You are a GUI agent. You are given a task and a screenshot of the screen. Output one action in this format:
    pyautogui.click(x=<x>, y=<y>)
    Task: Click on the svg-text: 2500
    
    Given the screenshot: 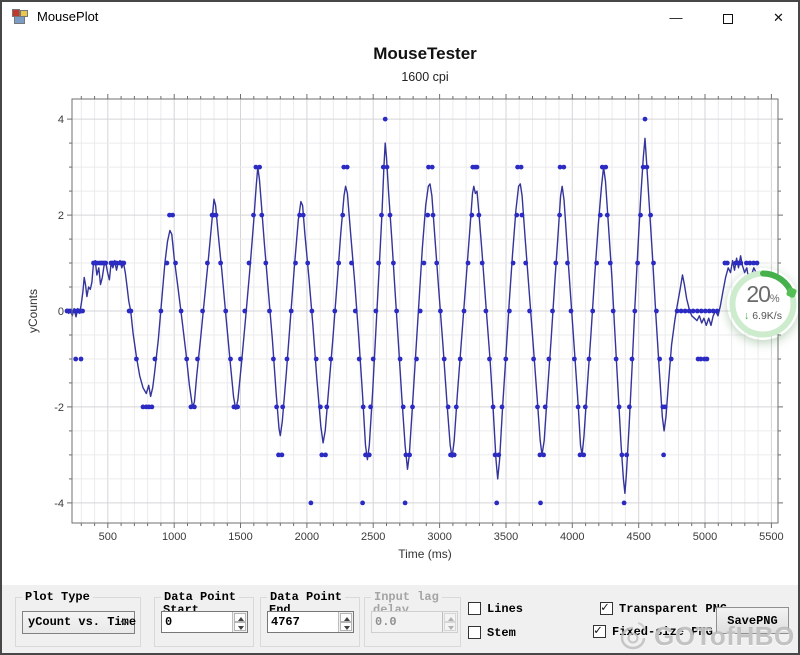 What is the action you would take?
    pyautogui.click(x=373, y=537)
    